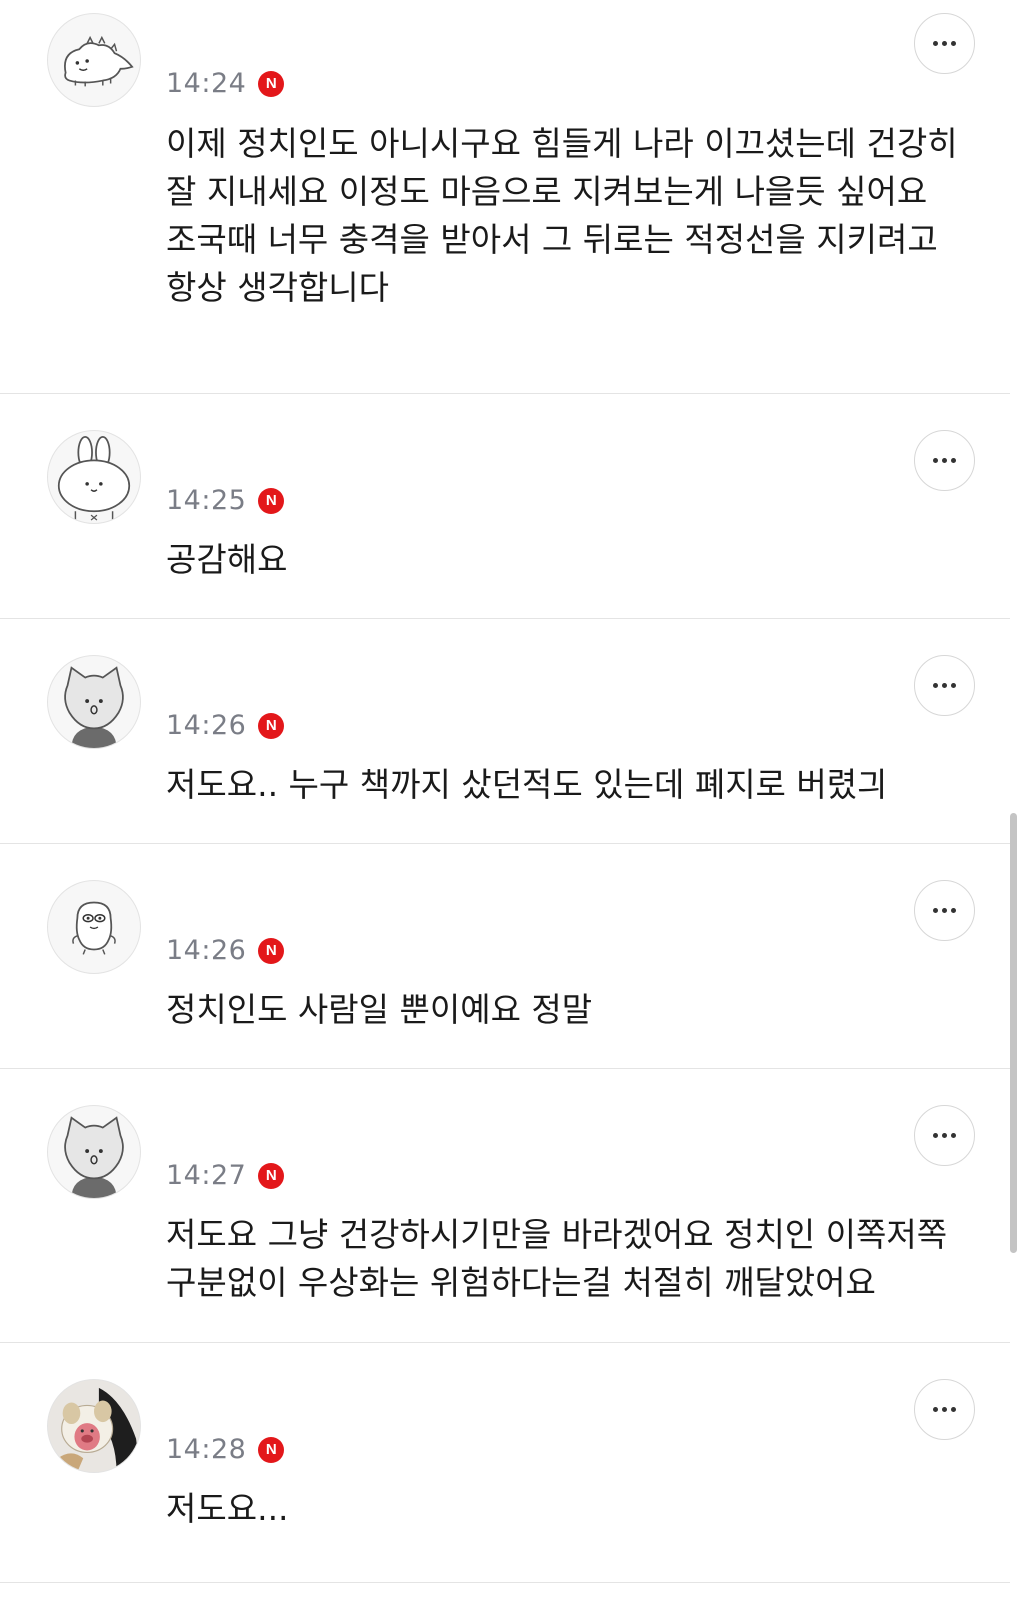  What do you see at coordinates (206, 1175) in the screenshot?
I see `comment-time: 14:27` at bounding box center [206, 1175].